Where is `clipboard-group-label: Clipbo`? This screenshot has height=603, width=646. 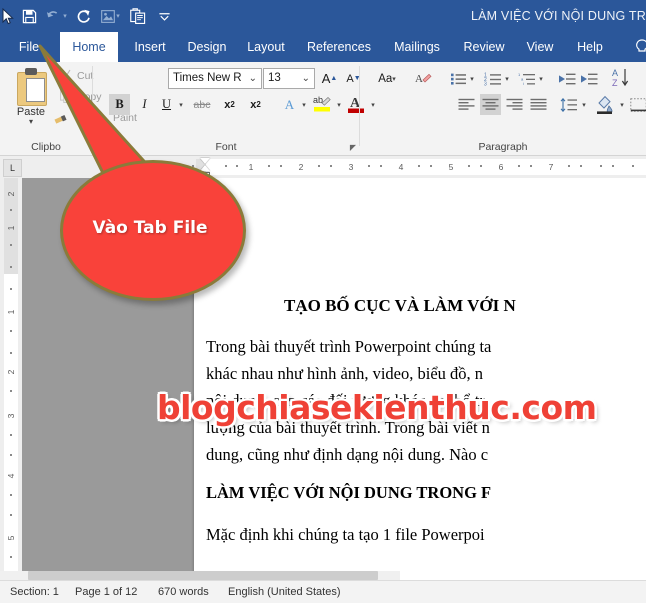 clipboard-group-label: Clipbo is located at coordinates (46, 147).